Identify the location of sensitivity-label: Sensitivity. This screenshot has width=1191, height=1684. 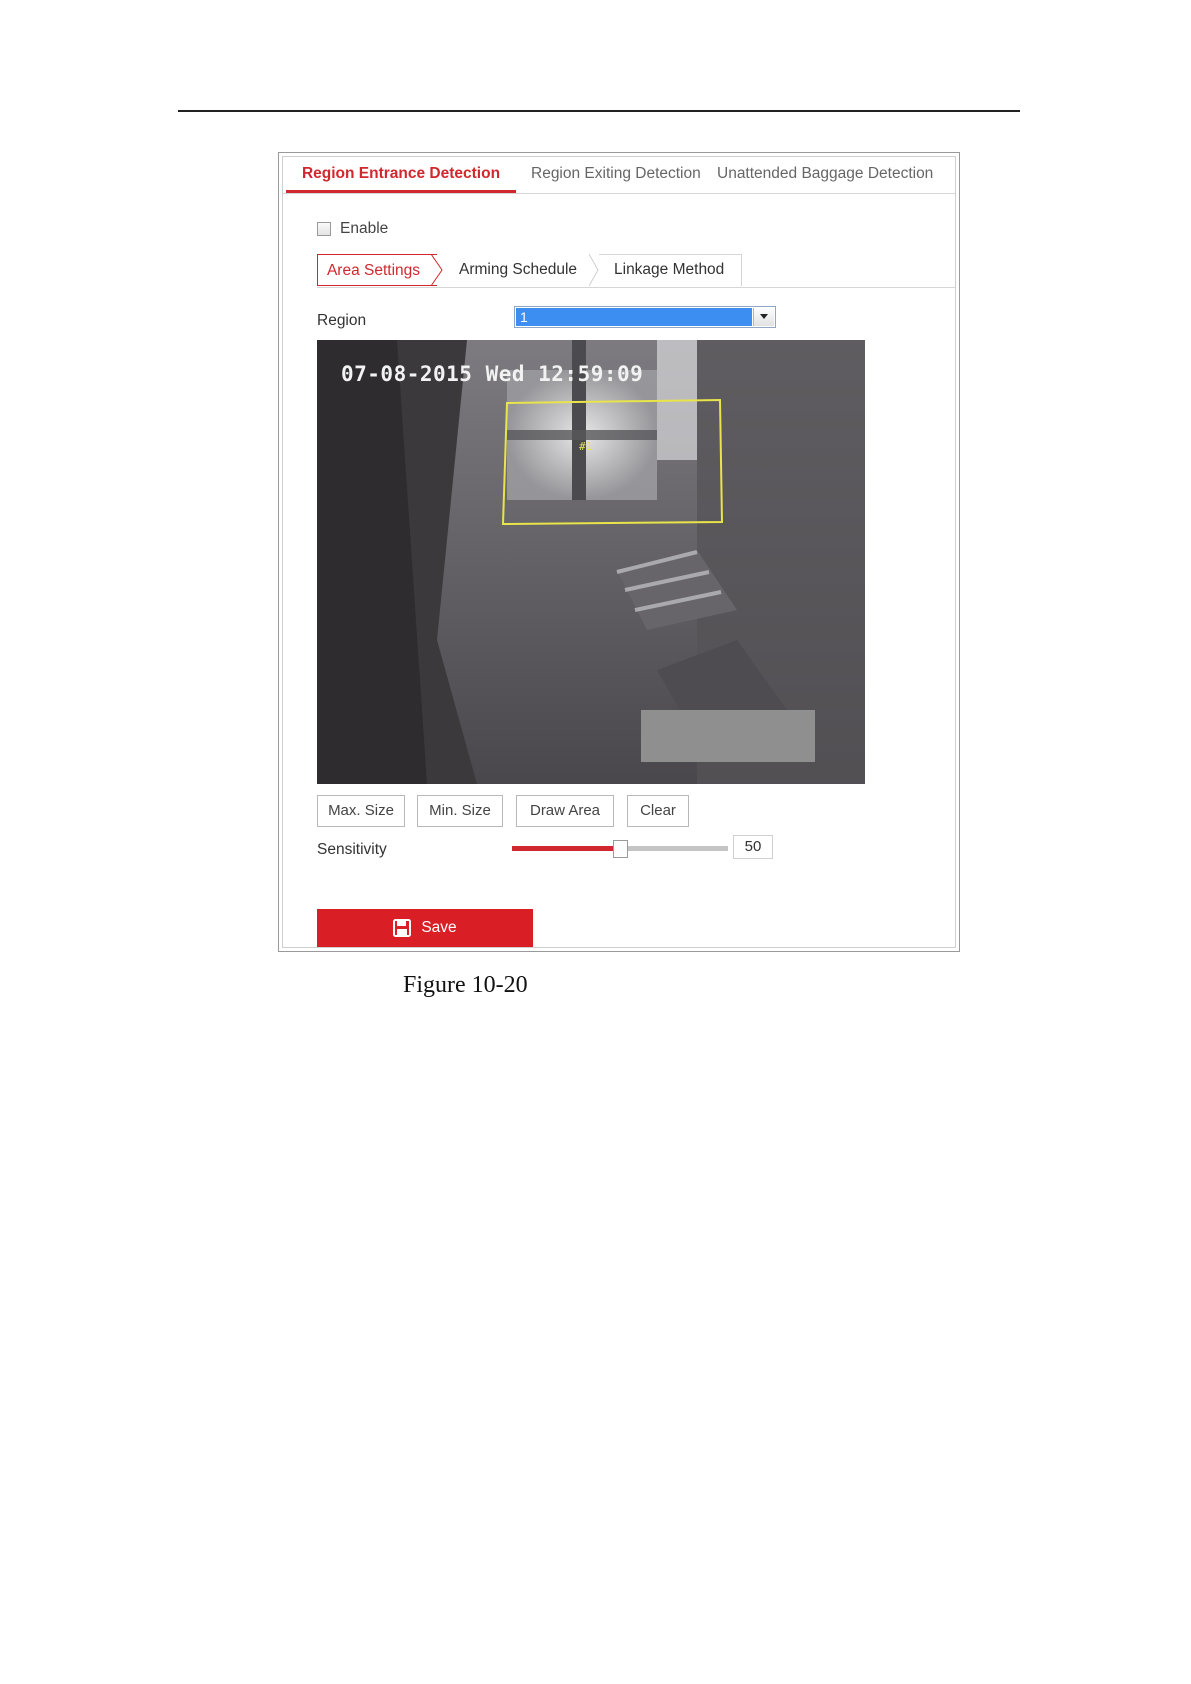
(352, 849).